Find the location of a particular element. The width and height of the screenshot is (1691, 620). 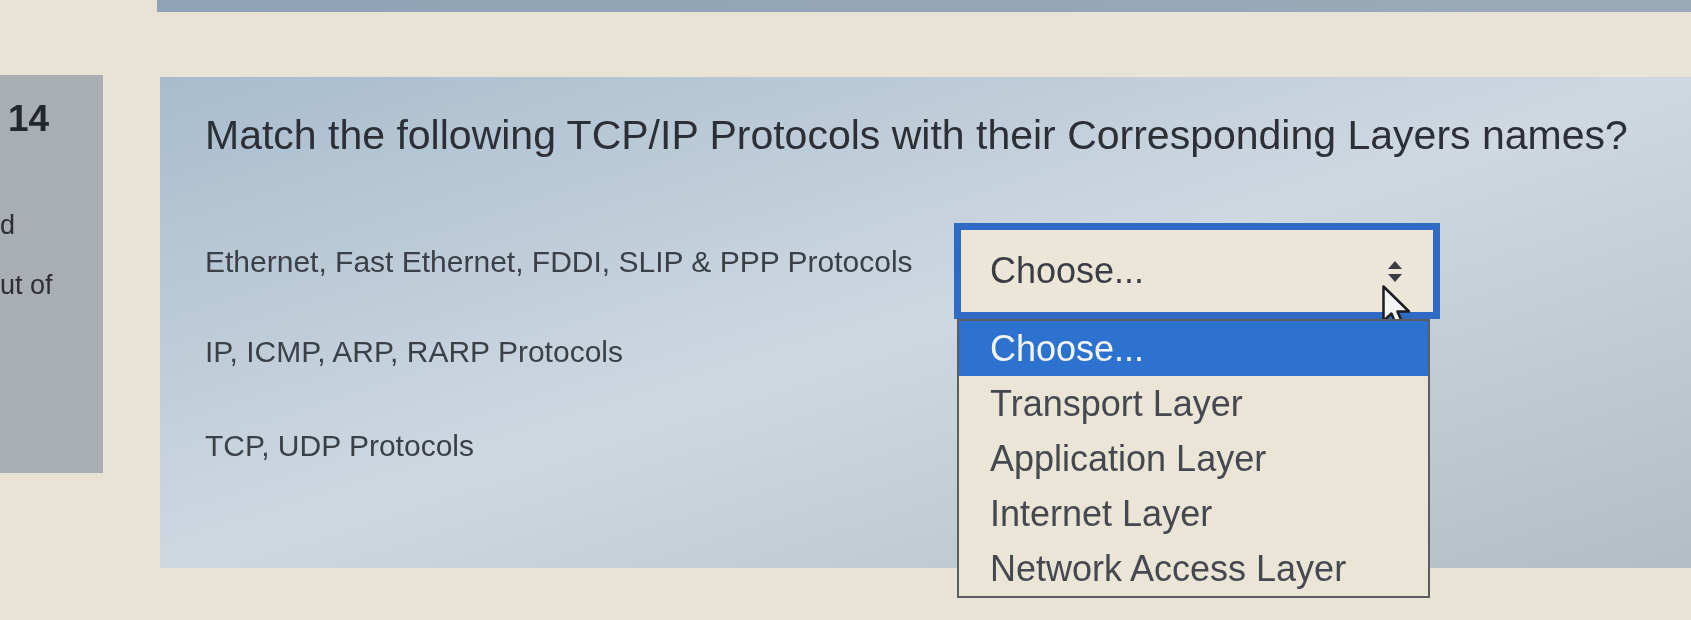

status-text: ut of is located at coordinates (27, 285).